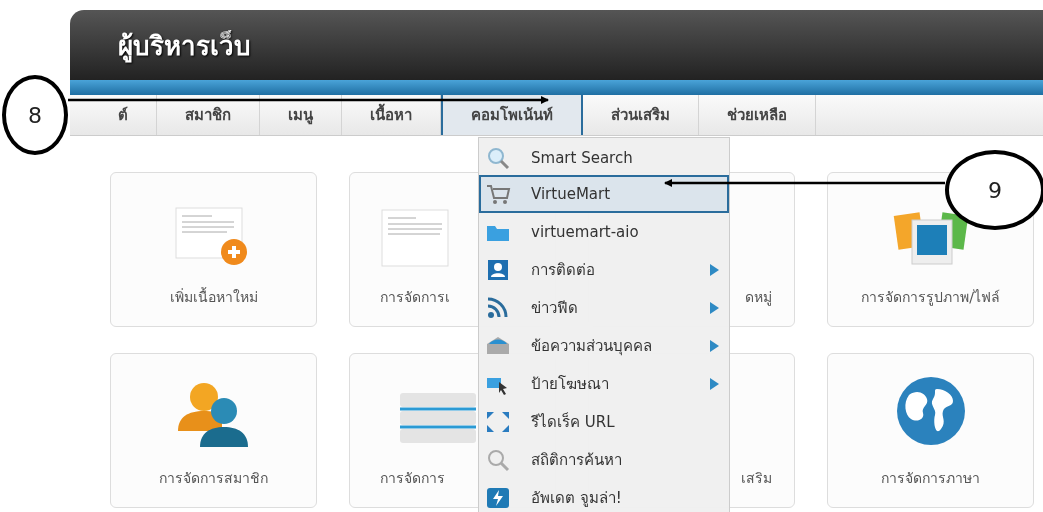  I want to click on lightning-icon, so click(498, 498).